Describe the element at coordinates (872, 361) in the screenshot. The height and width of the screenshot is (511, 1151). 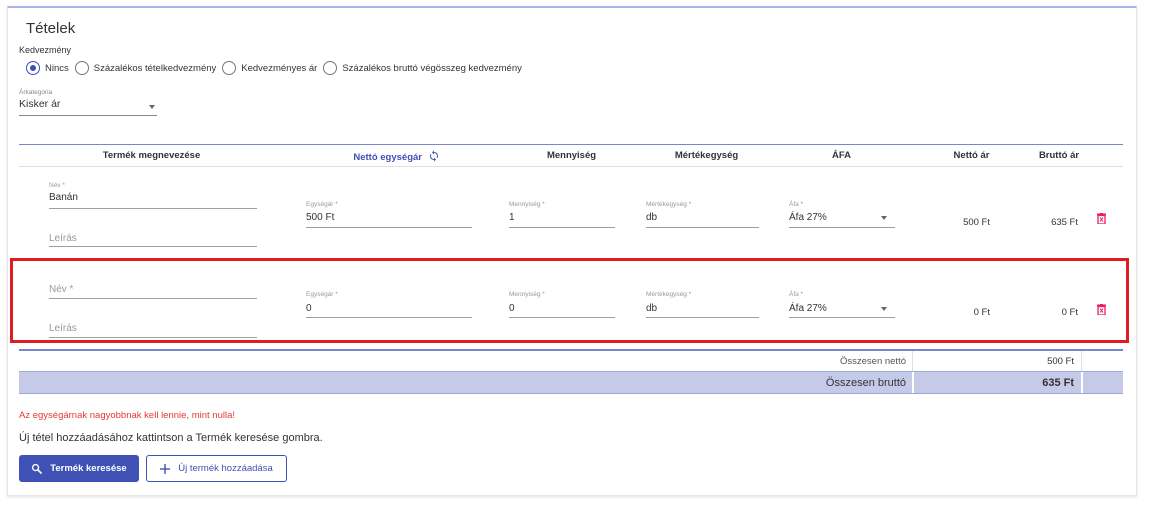
I see `total-net-label: Összesen nettó` at that location.